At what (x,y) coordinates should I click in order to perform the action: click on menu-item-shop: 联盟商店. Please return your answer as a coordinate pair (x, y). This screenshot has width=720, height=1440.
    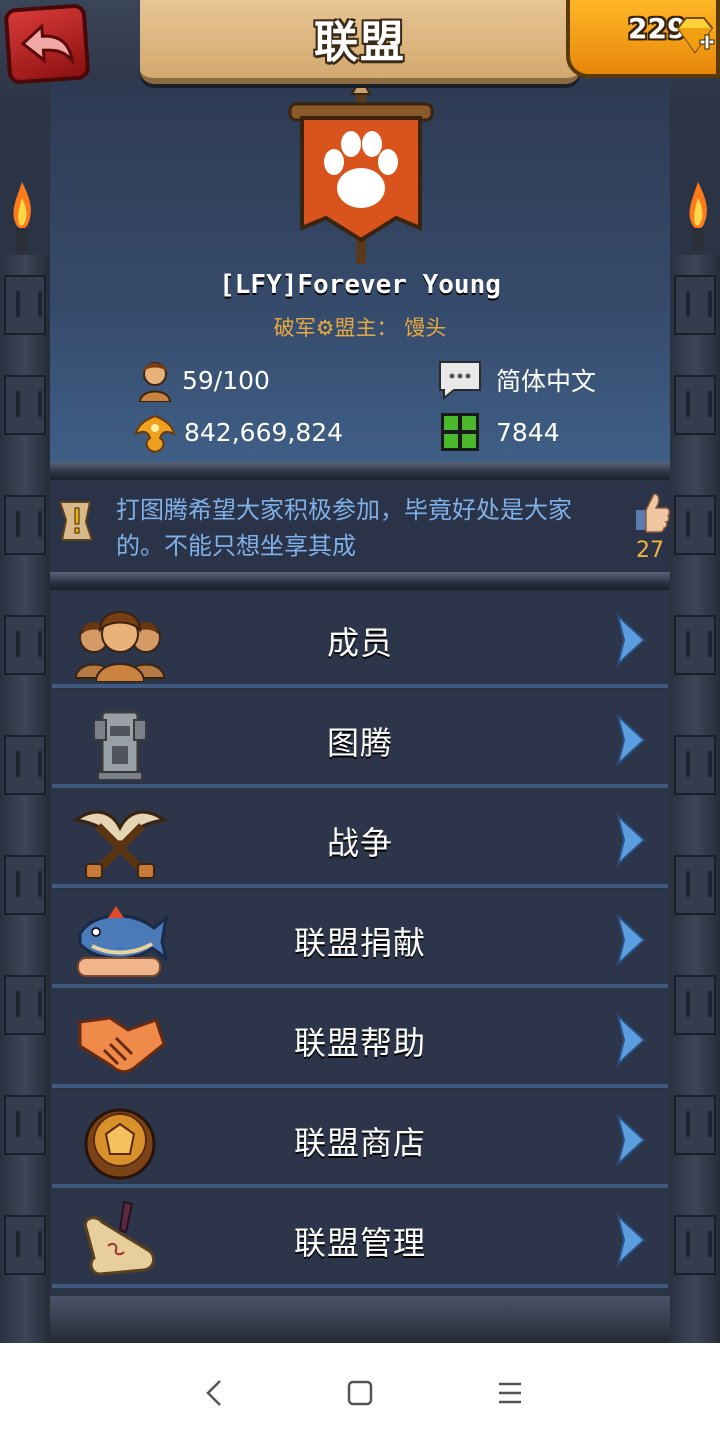
    Looking at the image, I should click on (360, 1140).